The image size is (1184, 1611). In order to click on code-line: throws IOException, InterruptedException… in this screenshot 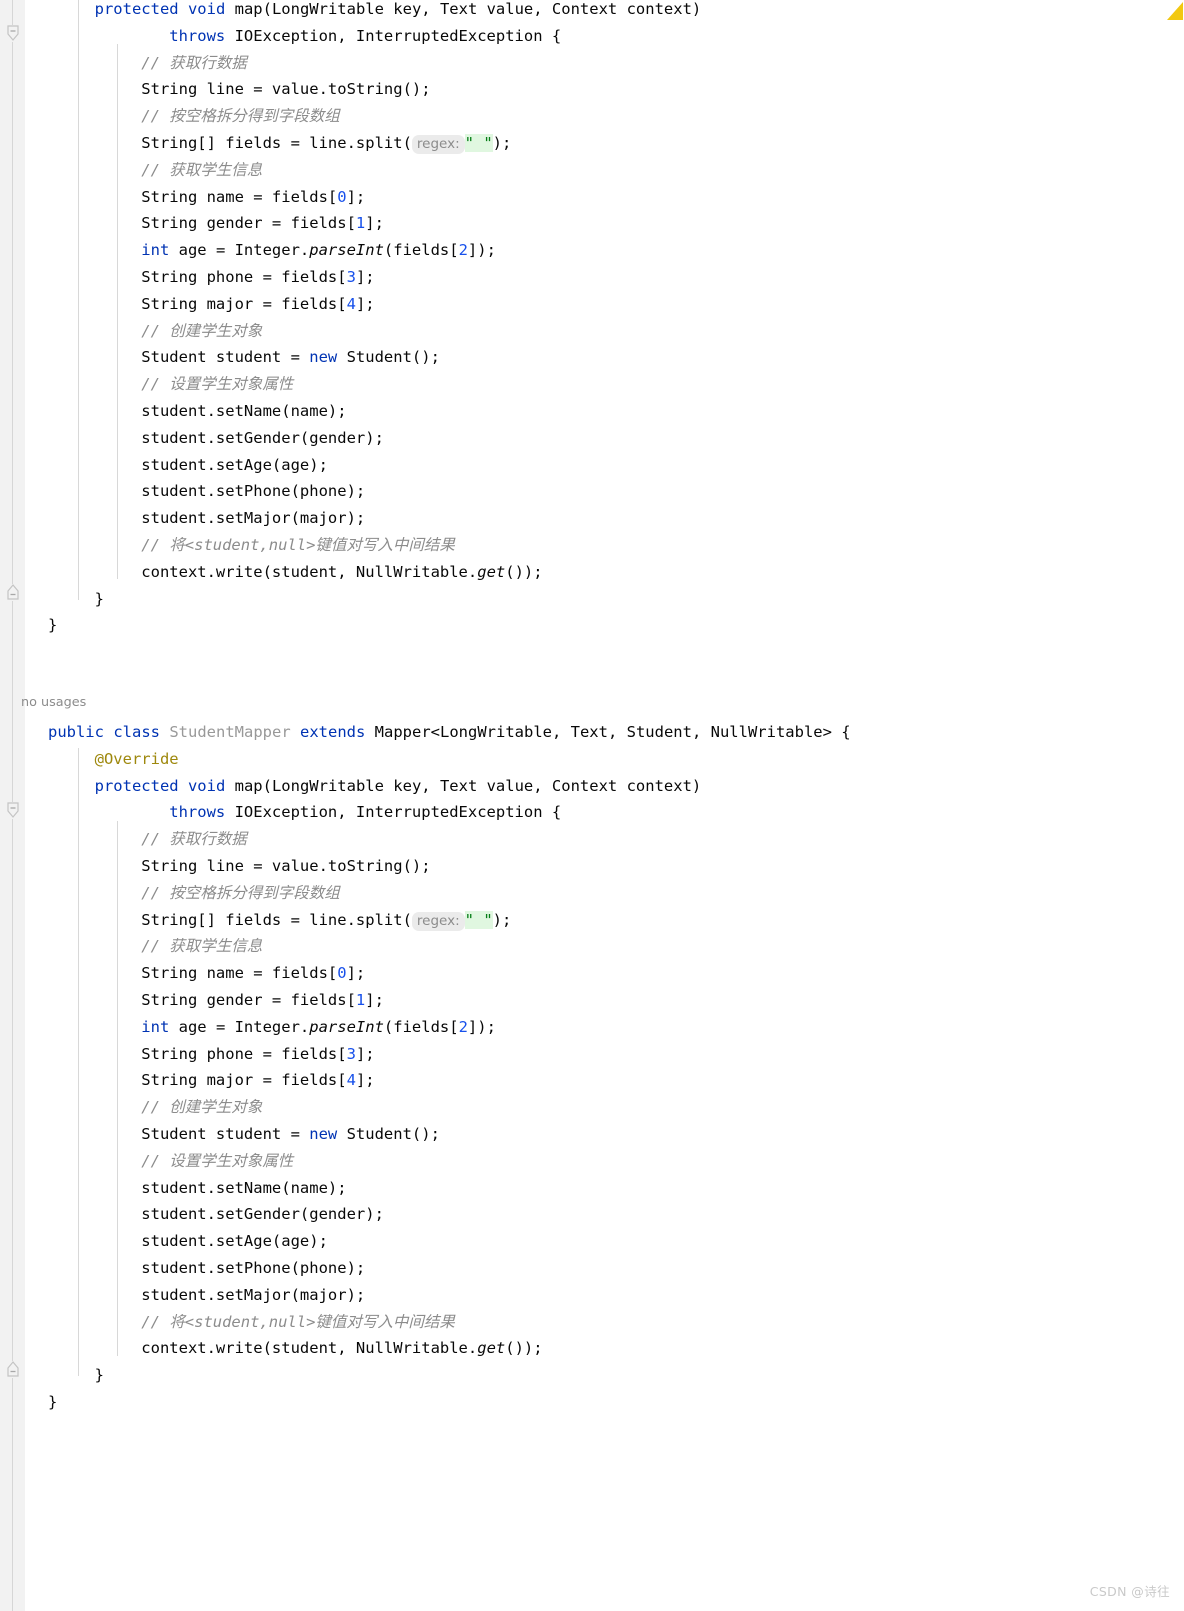, I will do `click(365, 812)`.